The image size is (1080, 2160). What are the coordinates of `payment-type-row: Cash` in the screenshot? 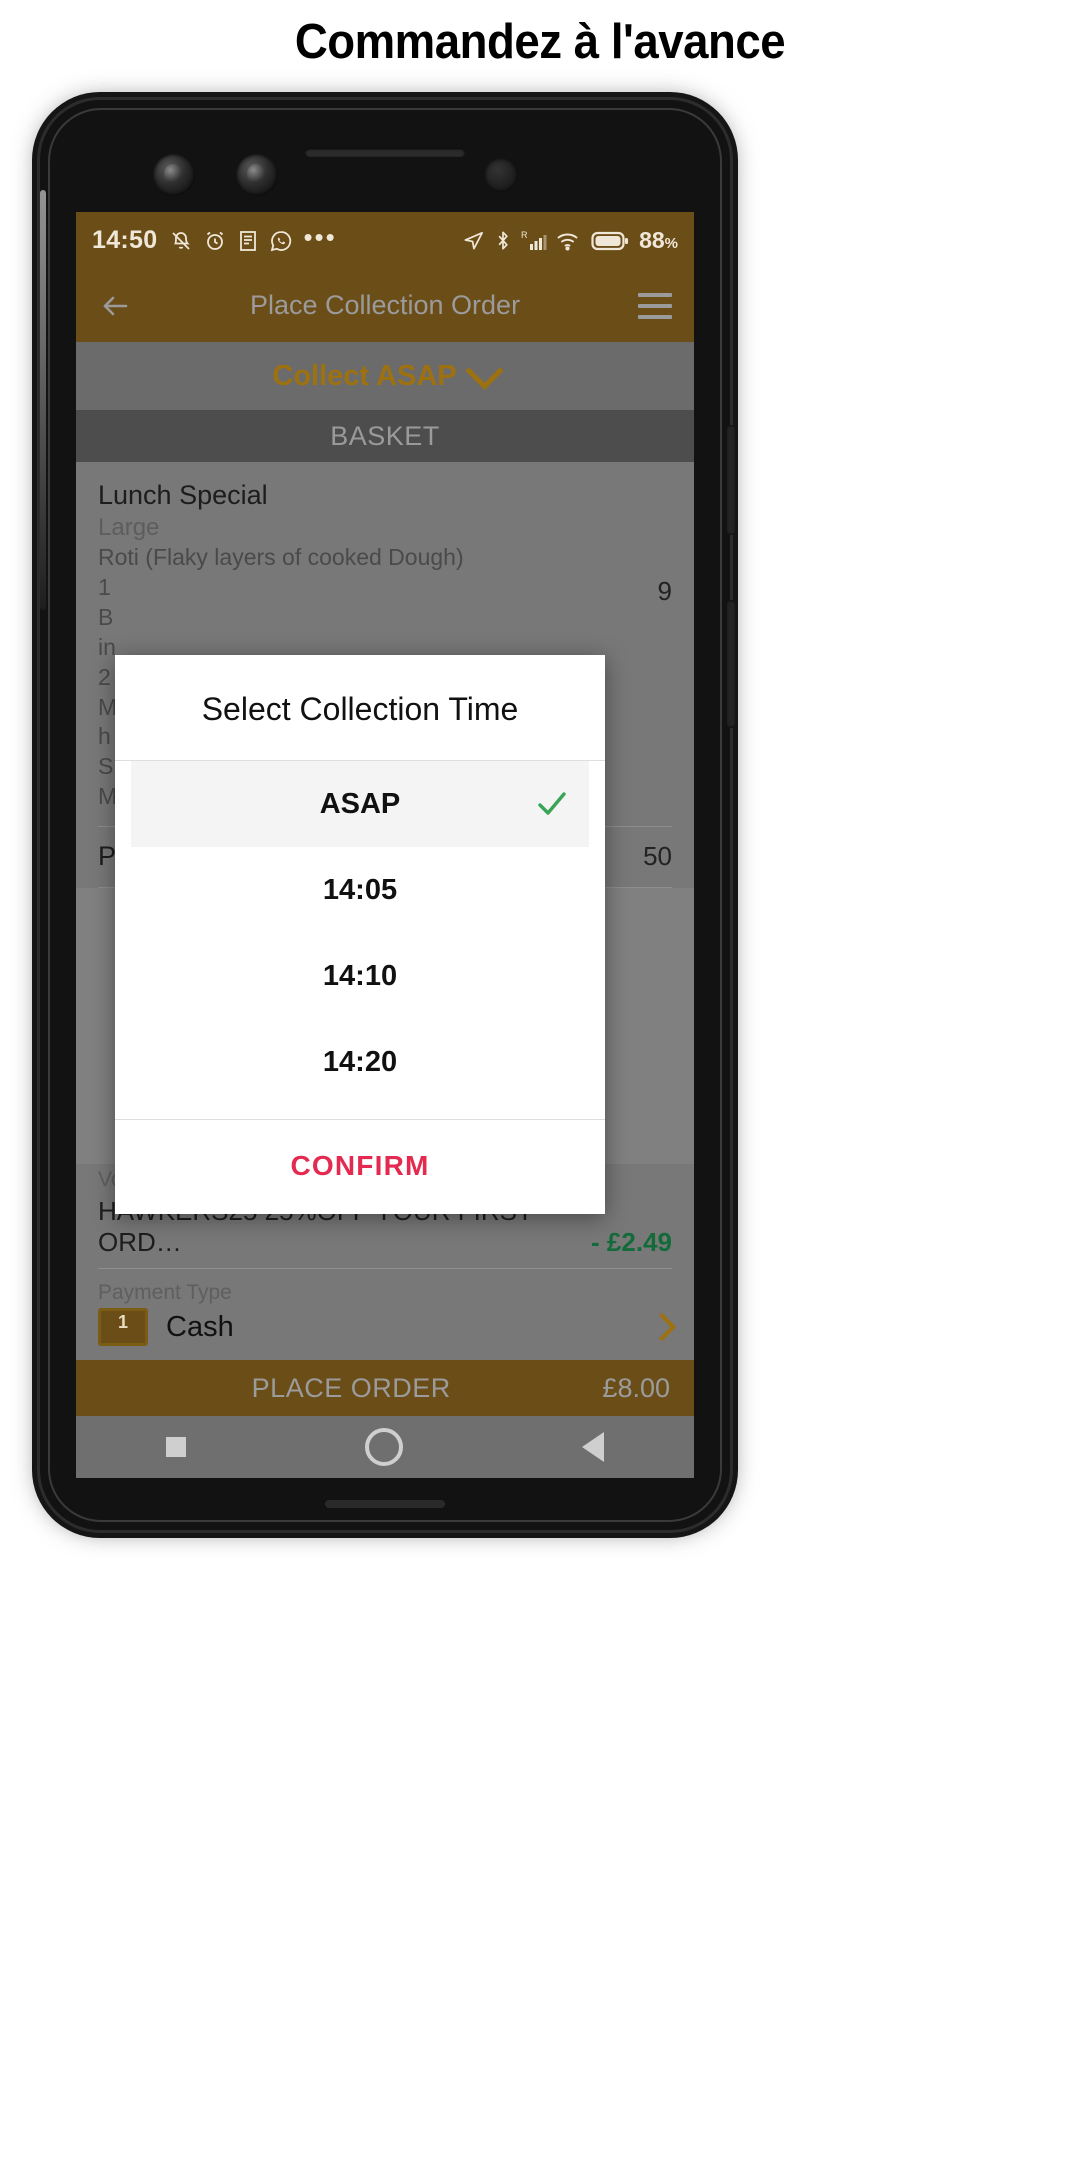 It's located at (387, 1334).